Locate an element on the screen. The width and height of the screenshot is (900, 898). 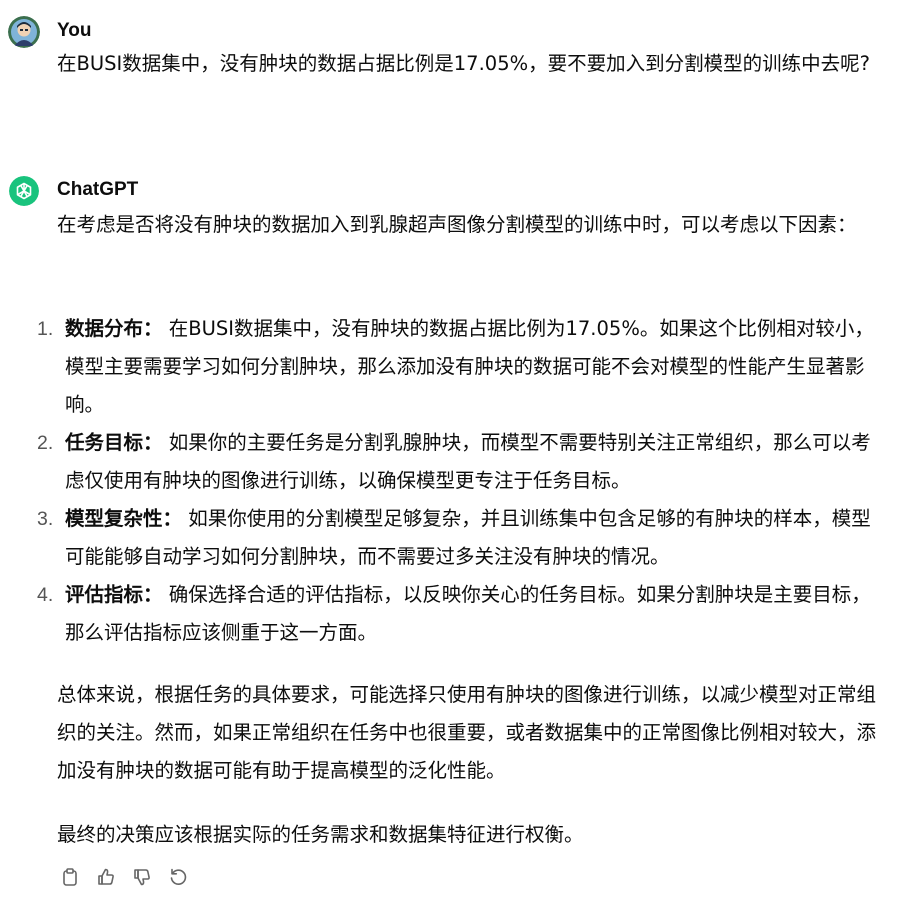
chatgpt-logo-icon is located at coordinates (24, 191).